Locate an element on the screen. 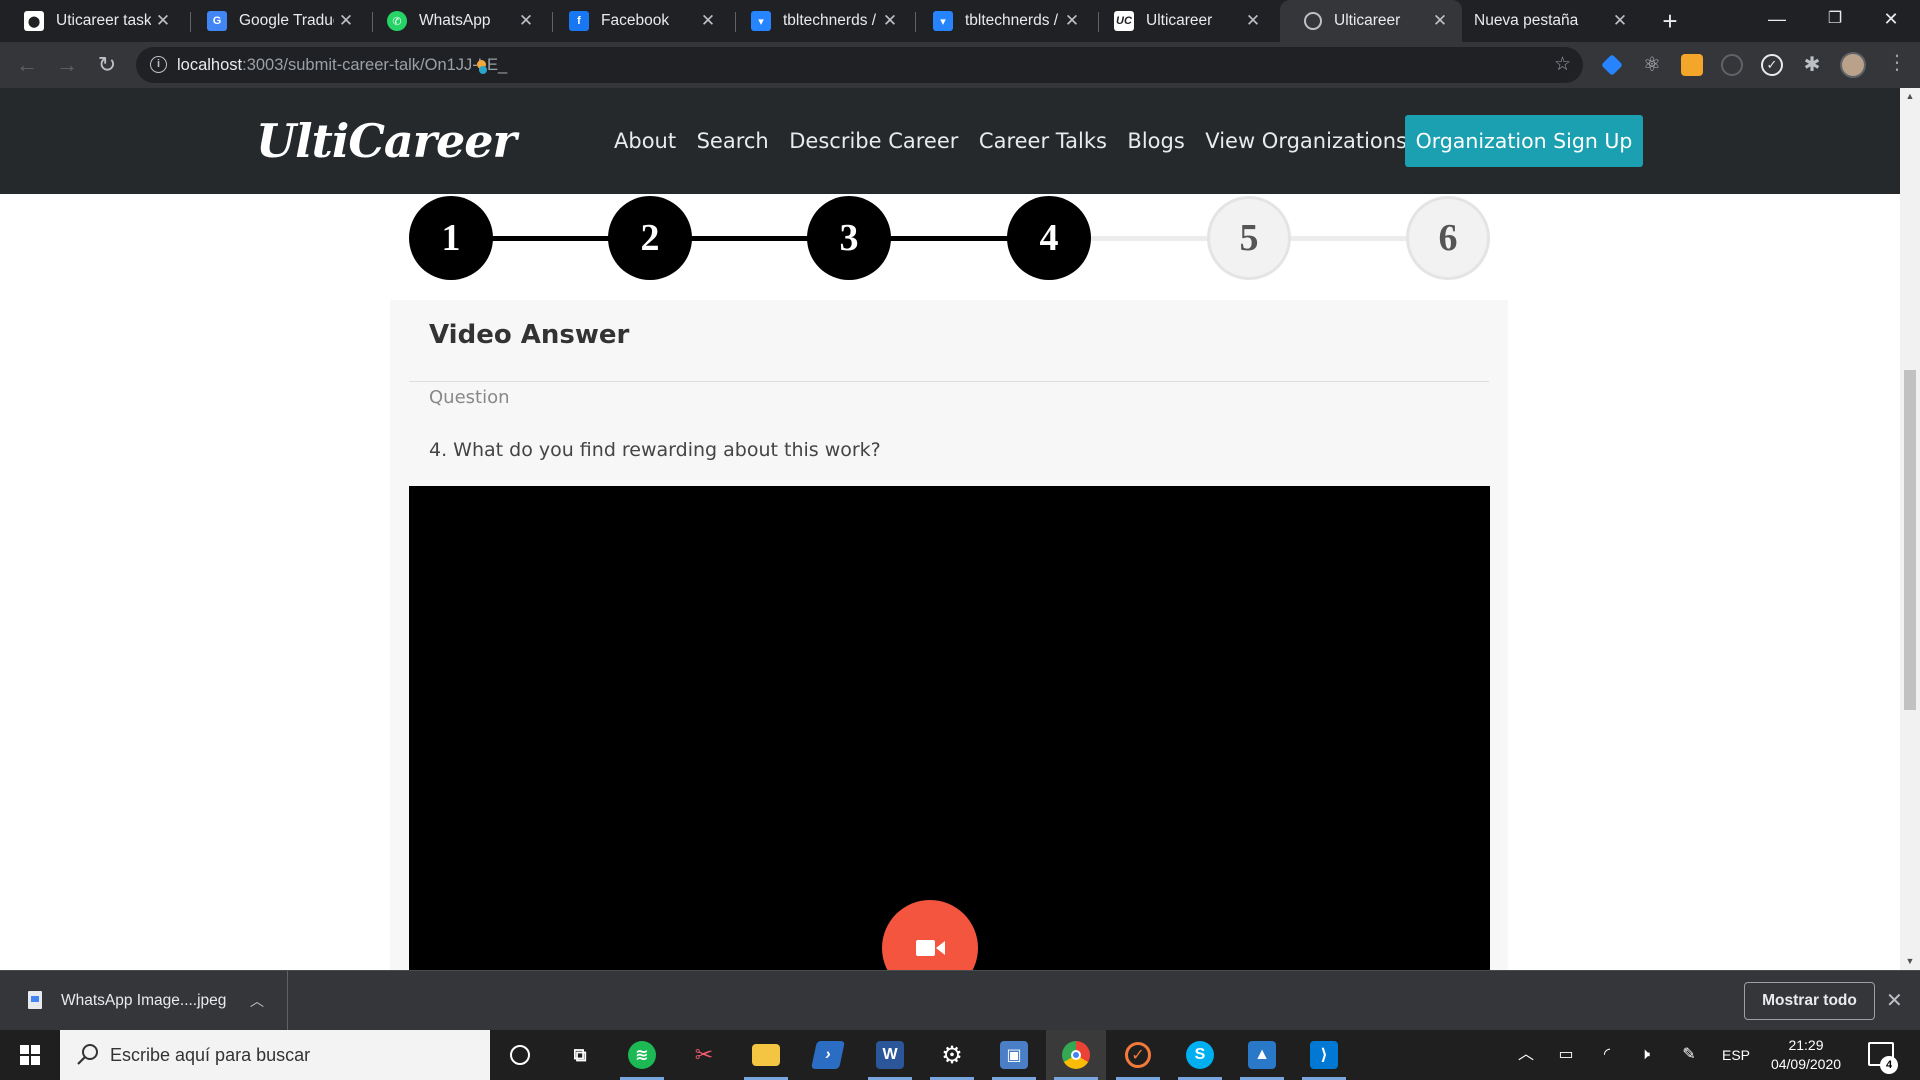  tab-google-translate: G Google Traduct ✕ is located at coordinates (275, 21).